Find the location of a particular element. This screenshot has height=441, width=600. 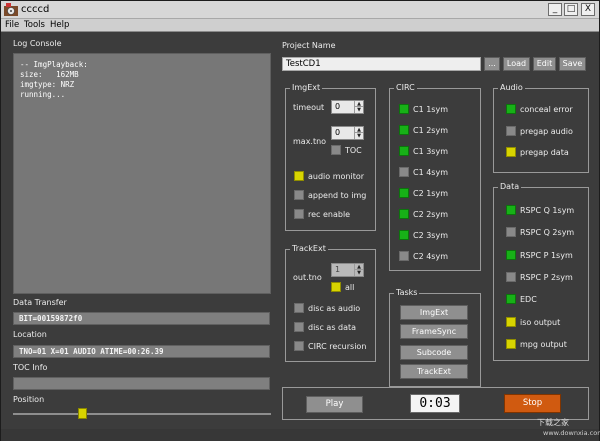

disc-as-audio-checkbox is located at coordinates (299, 308).